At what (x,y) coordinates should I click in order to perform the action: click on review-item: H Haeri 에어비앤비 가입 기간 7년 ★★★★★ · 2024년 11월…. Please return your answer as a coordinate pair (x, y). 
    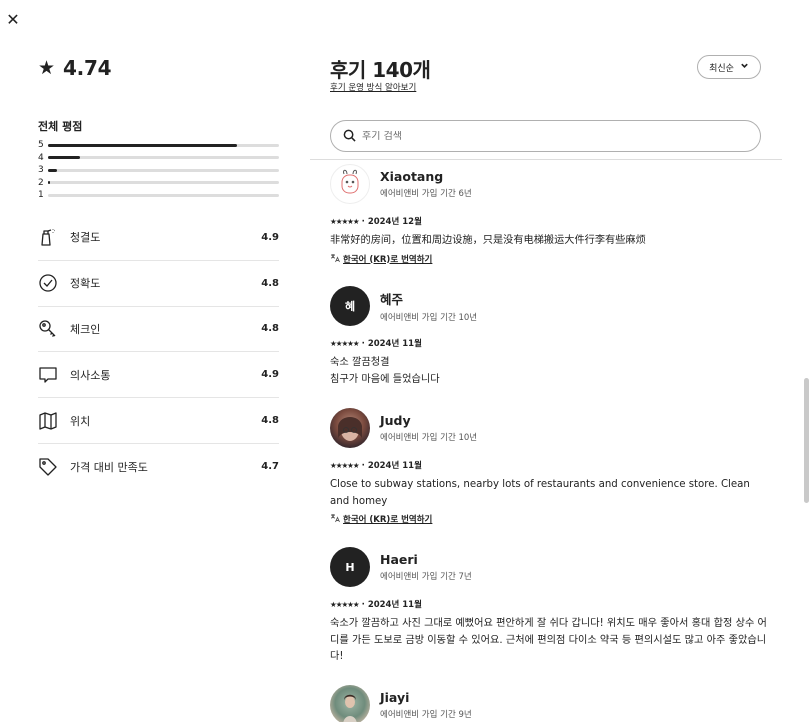
    Looking at the image, I should click on (550, 606).